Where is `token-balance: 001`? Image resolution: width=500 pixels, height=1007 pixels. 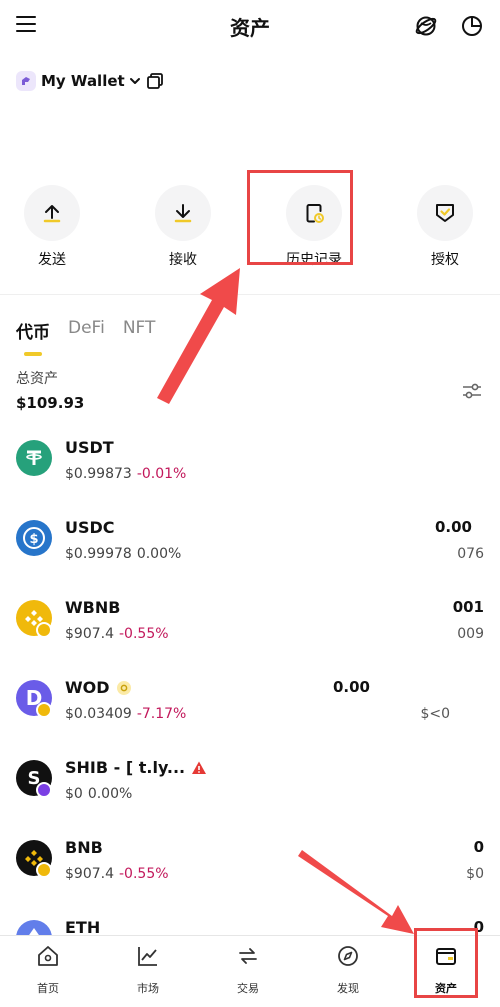 token-balance: 001 is located at coordinates (468, 607).